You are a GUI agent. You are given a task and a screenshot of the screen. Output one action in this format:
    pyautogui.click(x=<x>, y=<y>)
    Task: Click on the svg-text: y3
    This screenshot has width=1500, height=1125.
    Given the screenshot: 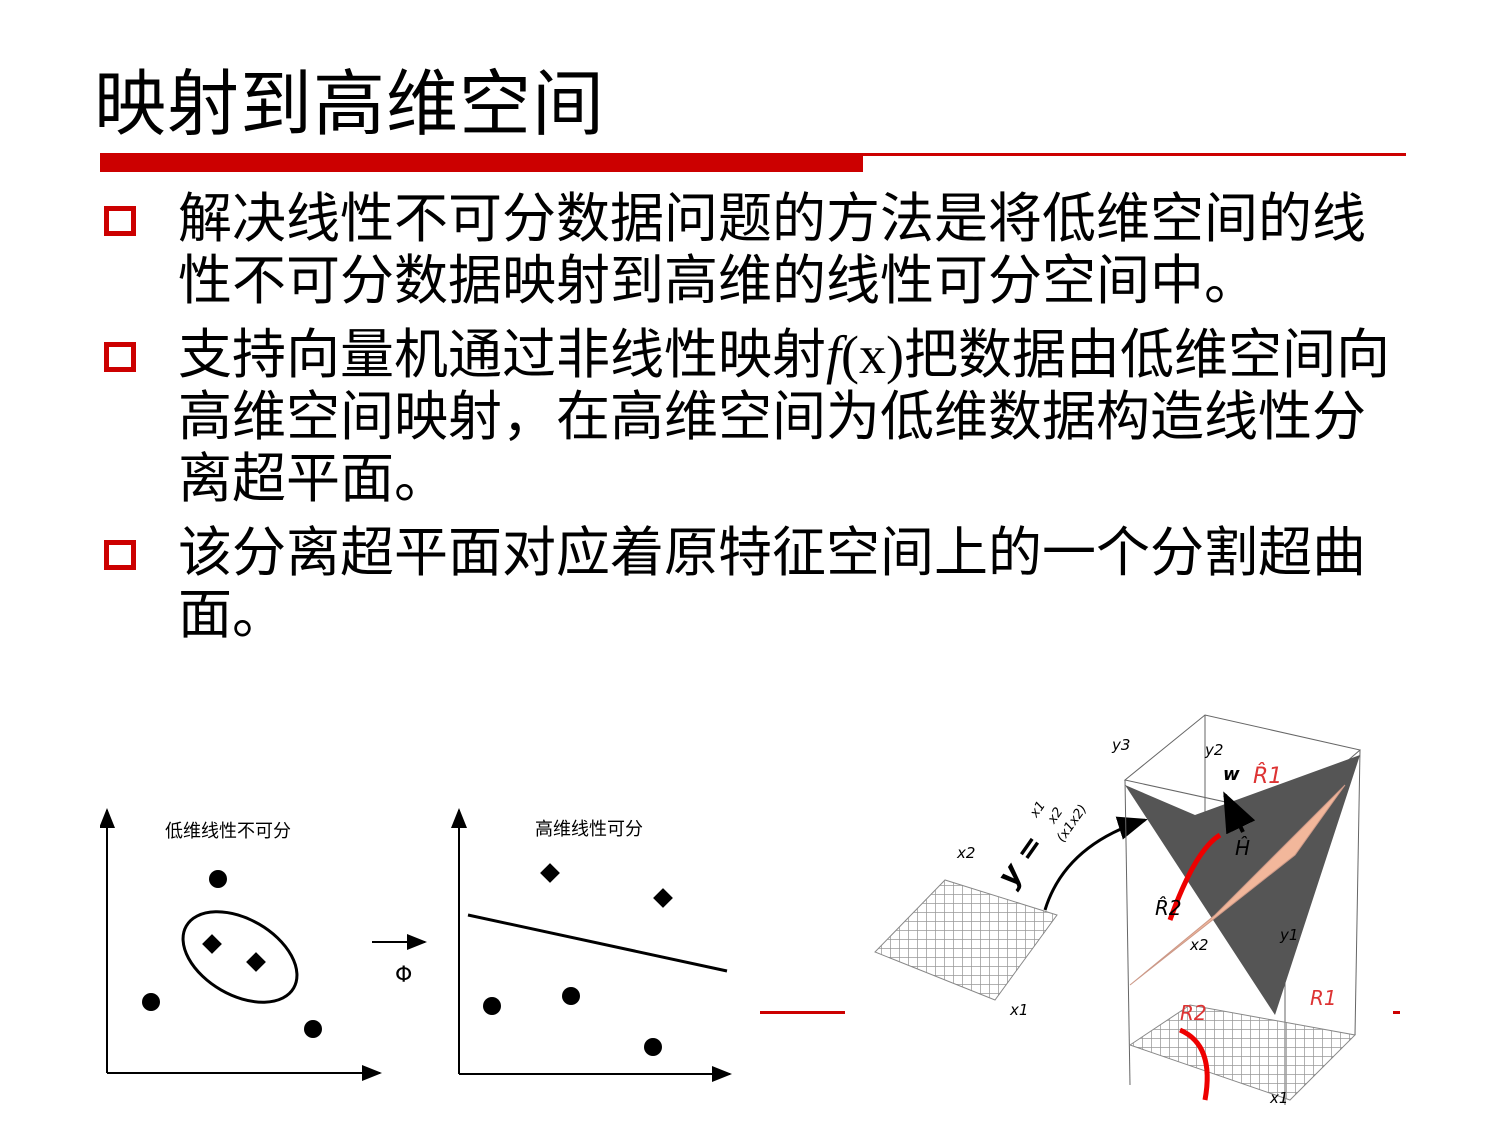 What is the action you would take?
    pyautogui.click(x=1120, y=745)
    